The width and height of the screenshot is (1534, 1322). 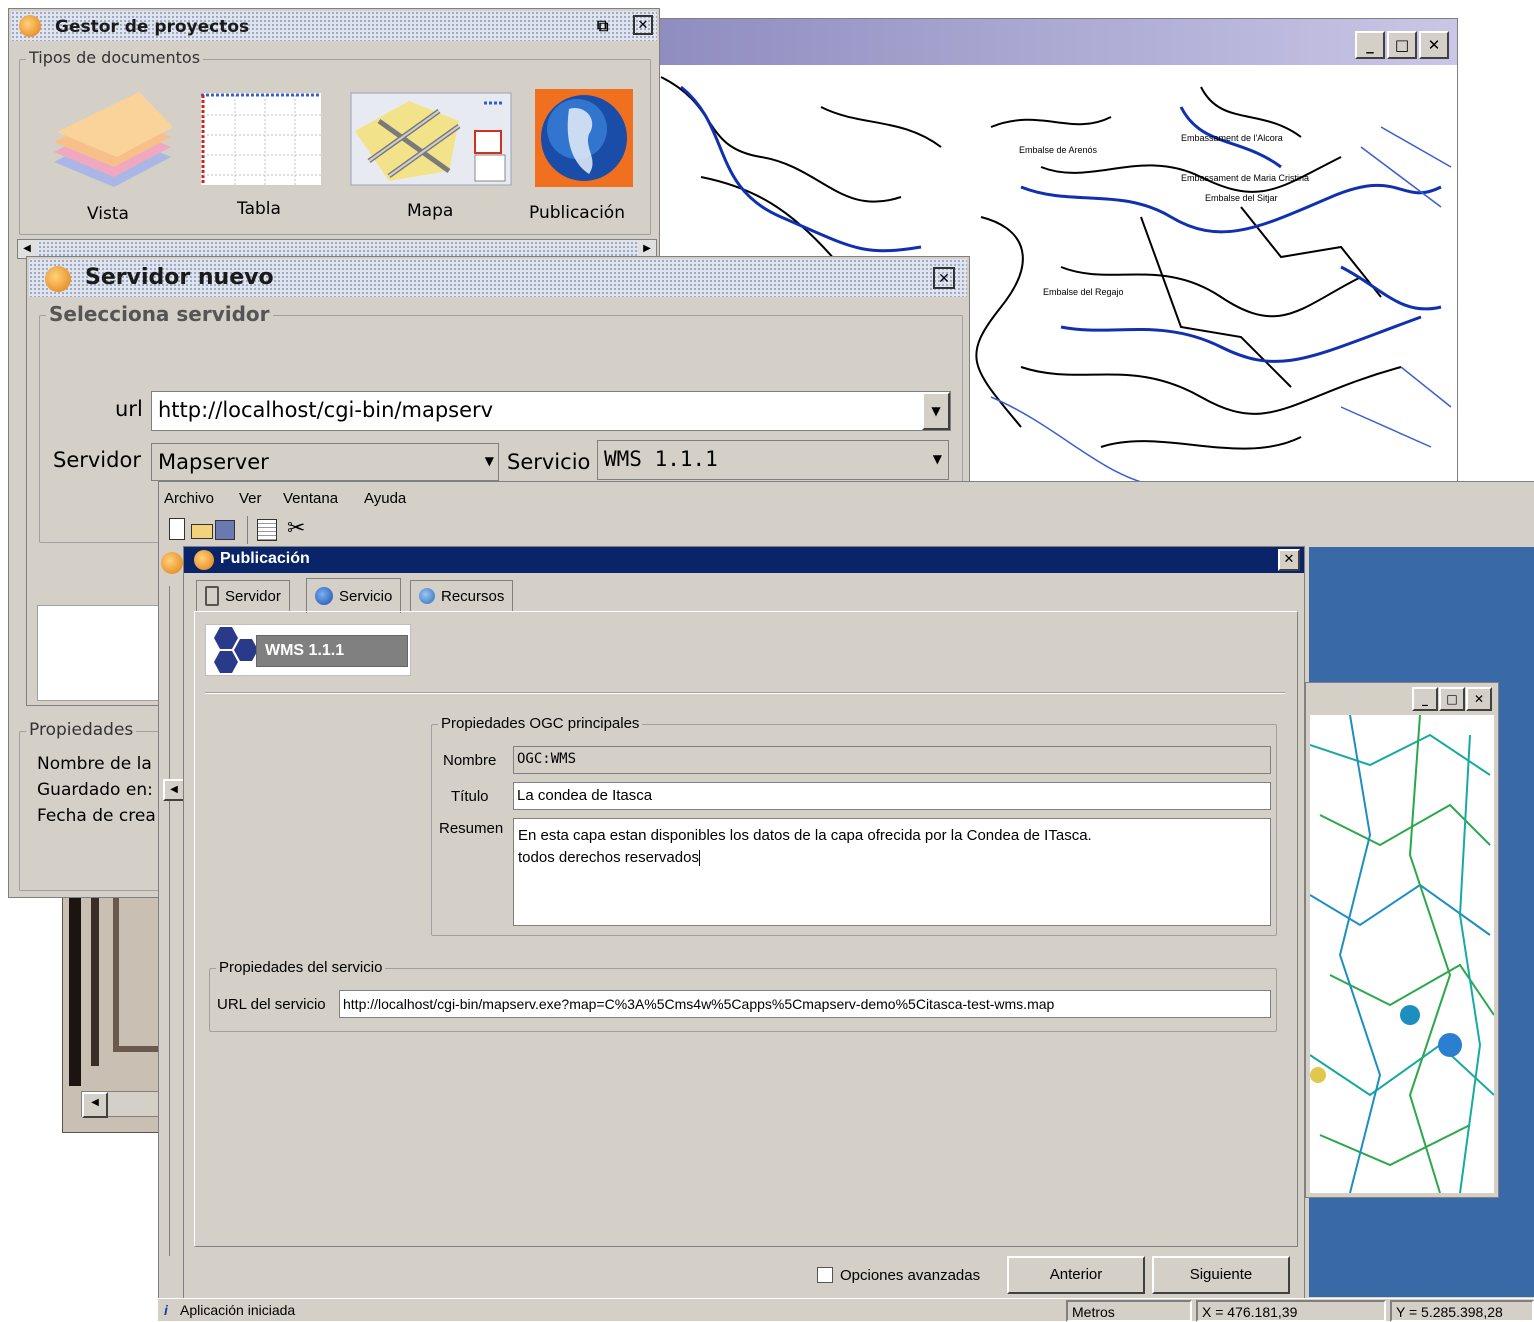 I want to click on service-label: Servicio, so click(x=549, y=462).